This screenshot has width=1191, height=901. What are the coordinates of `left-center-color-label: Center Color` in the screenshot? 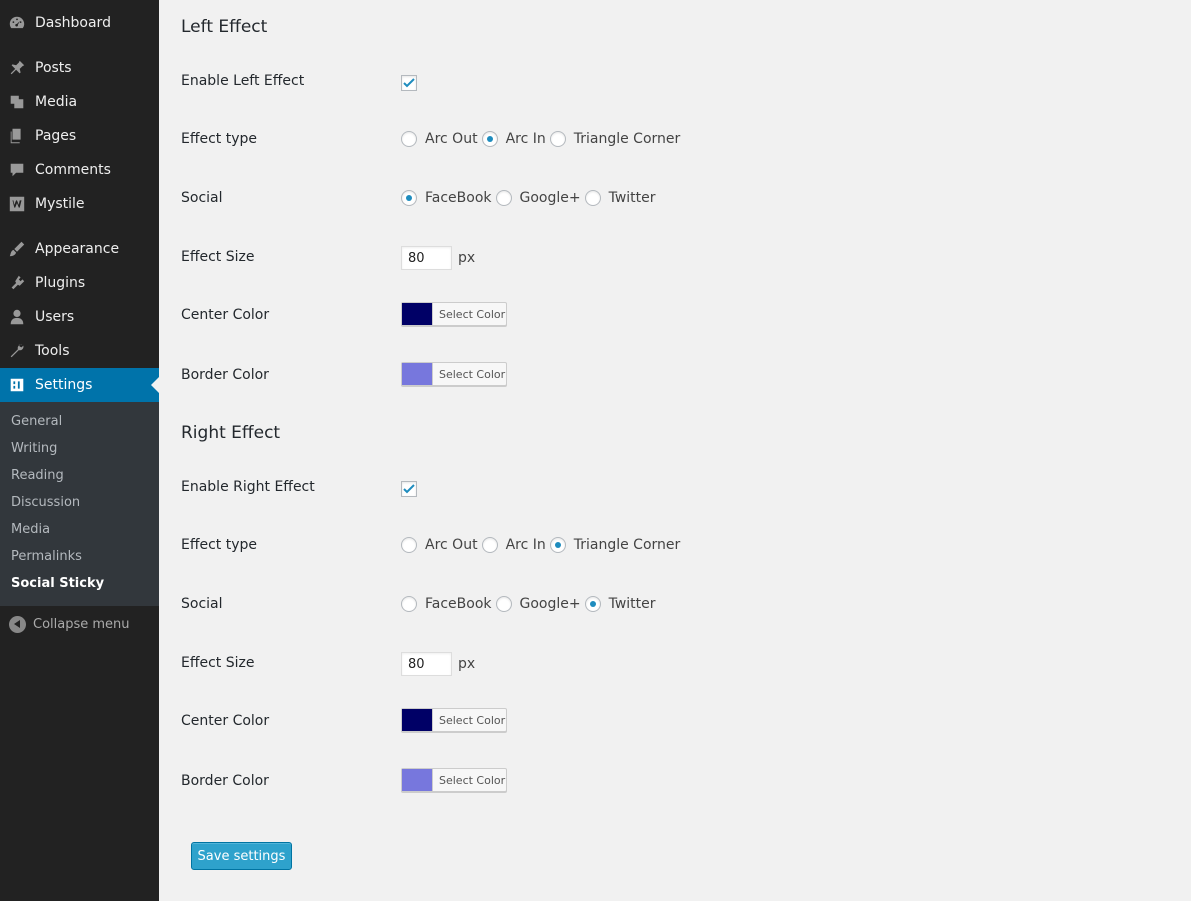 It's located at (225, 315).